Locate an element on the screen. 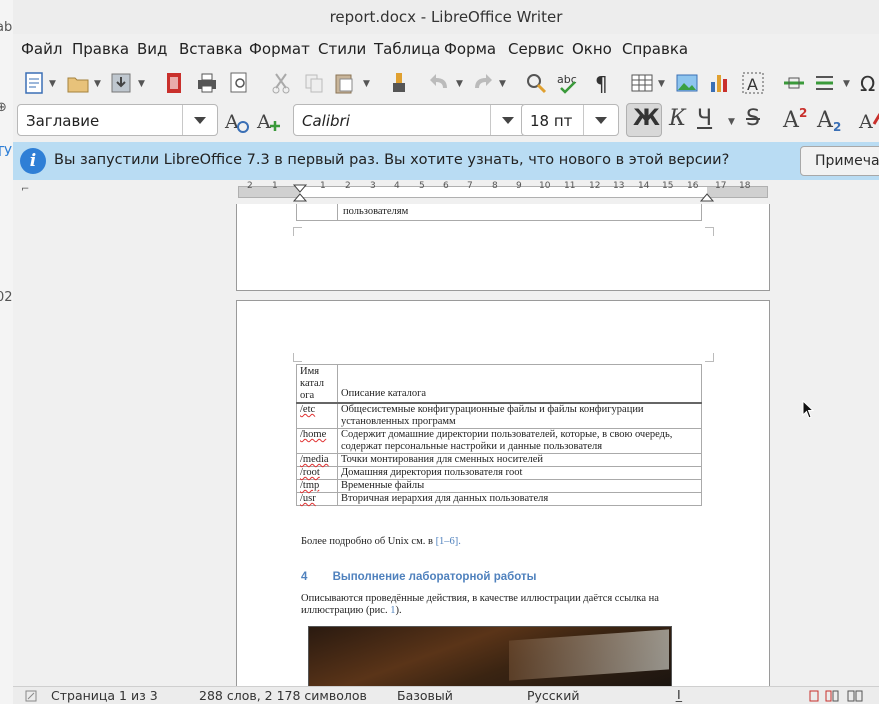  background-window-strip: ab ⊕ ТУ 02 is located at coordinates (6, 352).